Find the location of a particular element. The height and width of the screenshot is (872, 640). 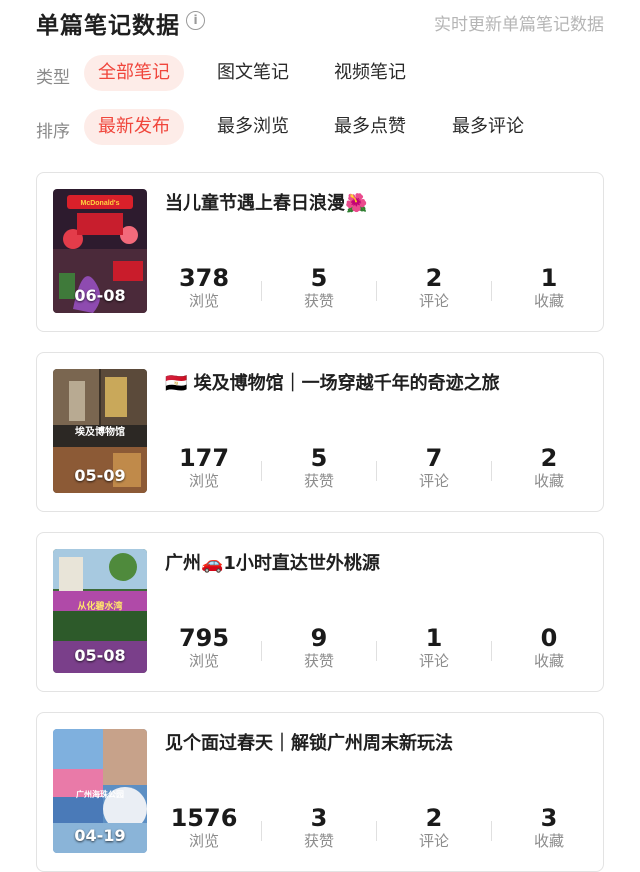

thumb-overlay-text: 广州海珠公园 is located at coordinates (100, 794).